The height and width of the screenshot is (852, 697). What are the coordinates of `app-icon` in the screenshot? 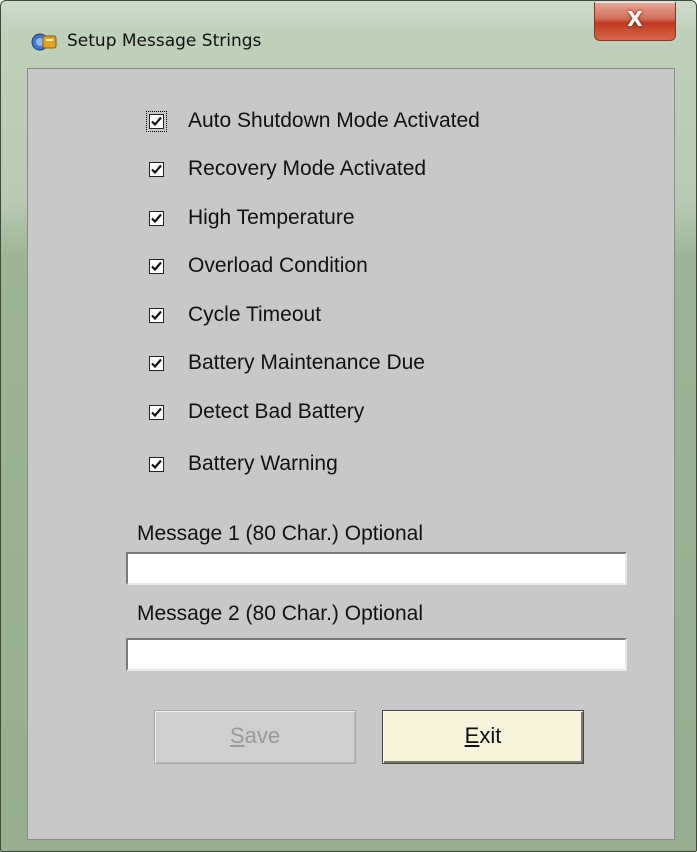 It's located at (44, 42).